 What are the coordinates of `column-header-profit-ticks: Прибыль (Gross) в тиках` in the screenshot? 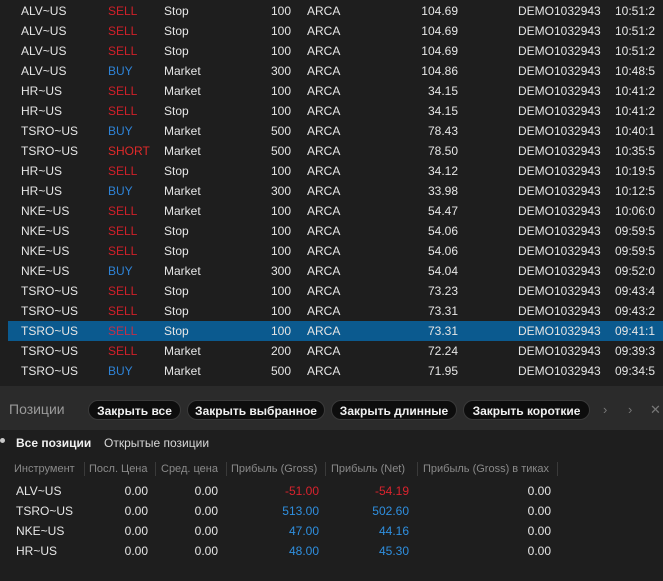 It's located at (486, 469).